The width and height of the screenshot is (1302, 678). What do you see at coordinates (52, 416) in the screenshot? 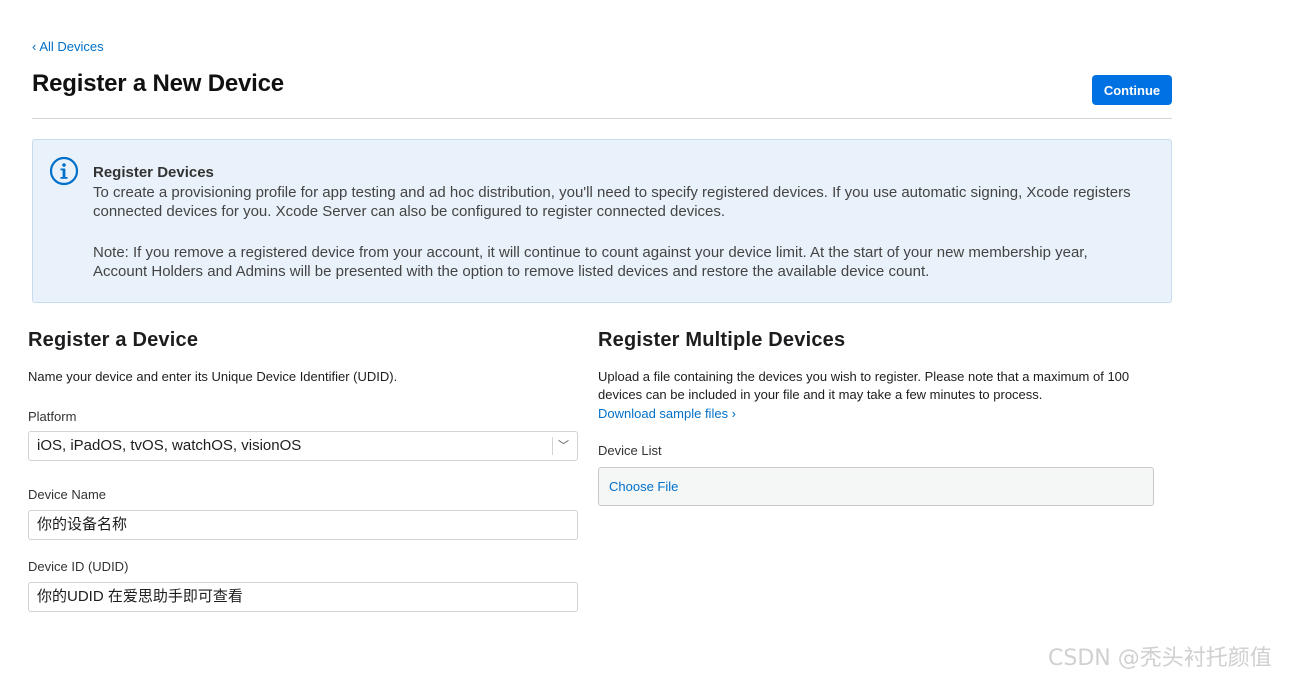
I see `platform-label: Platform` at bounding box center [52, 416].